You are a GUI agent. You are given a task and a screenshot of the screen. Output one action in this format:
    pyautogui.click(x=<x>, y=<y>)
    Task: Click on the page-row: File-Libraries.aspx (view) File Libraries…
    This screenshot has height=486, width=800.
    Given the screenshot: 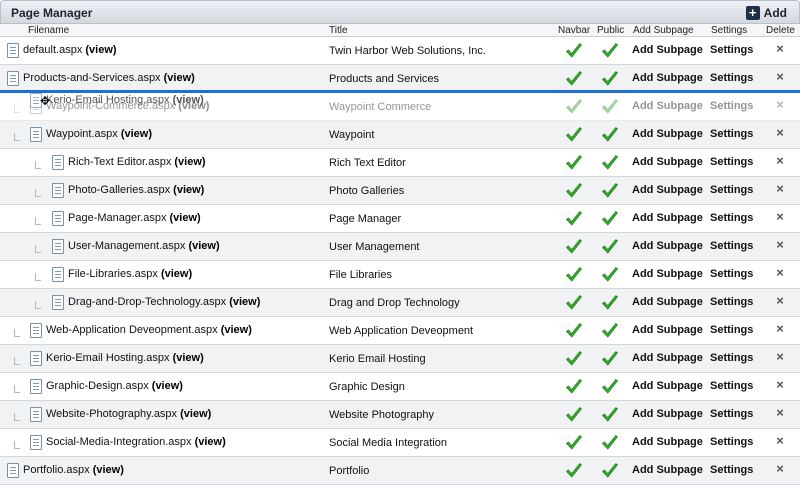 What is the action you would take?
    pyautogui.click(x=400, y=275)
    